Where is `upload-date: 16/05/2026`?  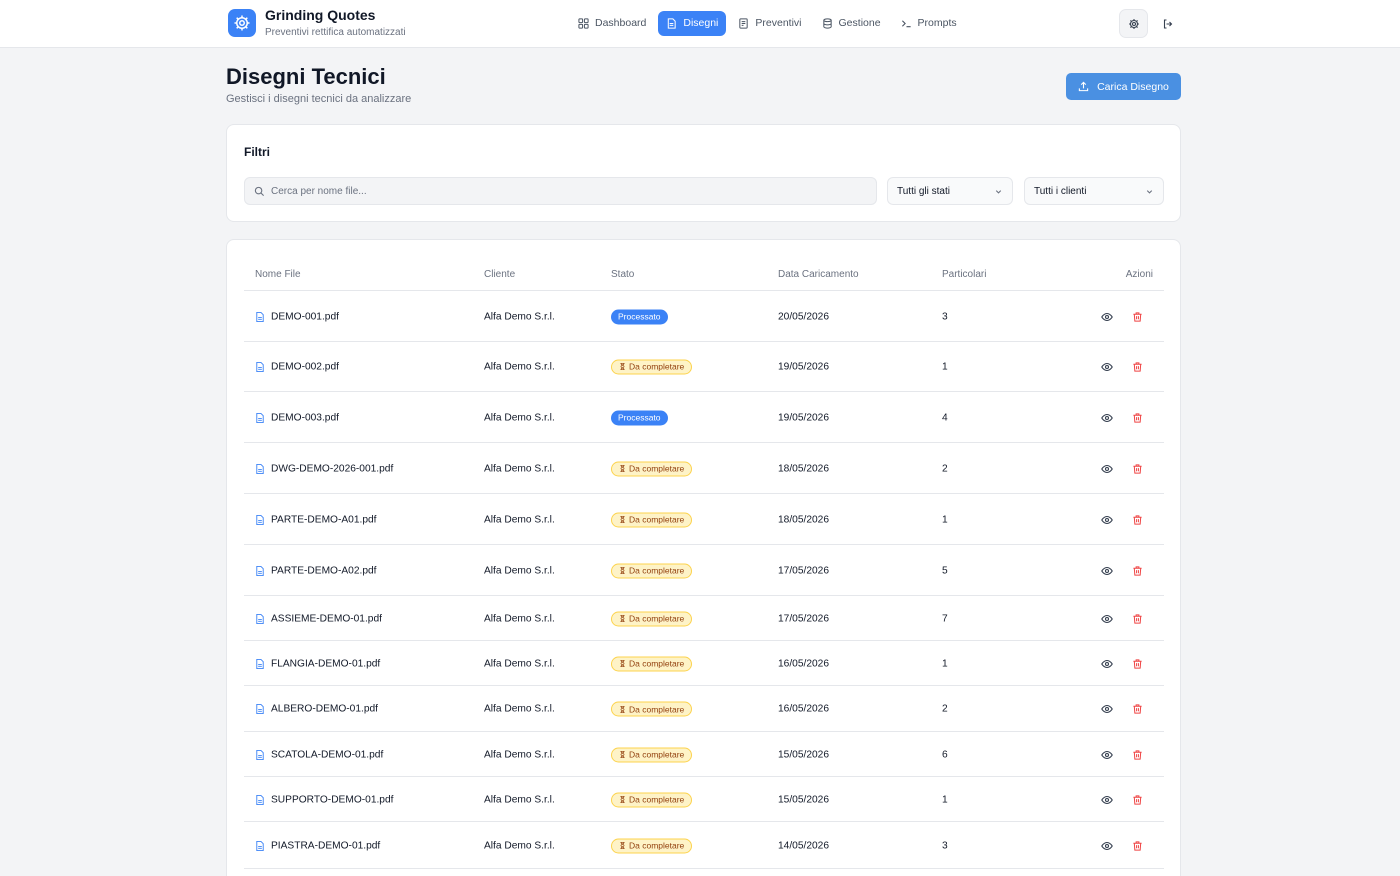 upload-date: 16/05/2026 is located at coordinates (803, 663).